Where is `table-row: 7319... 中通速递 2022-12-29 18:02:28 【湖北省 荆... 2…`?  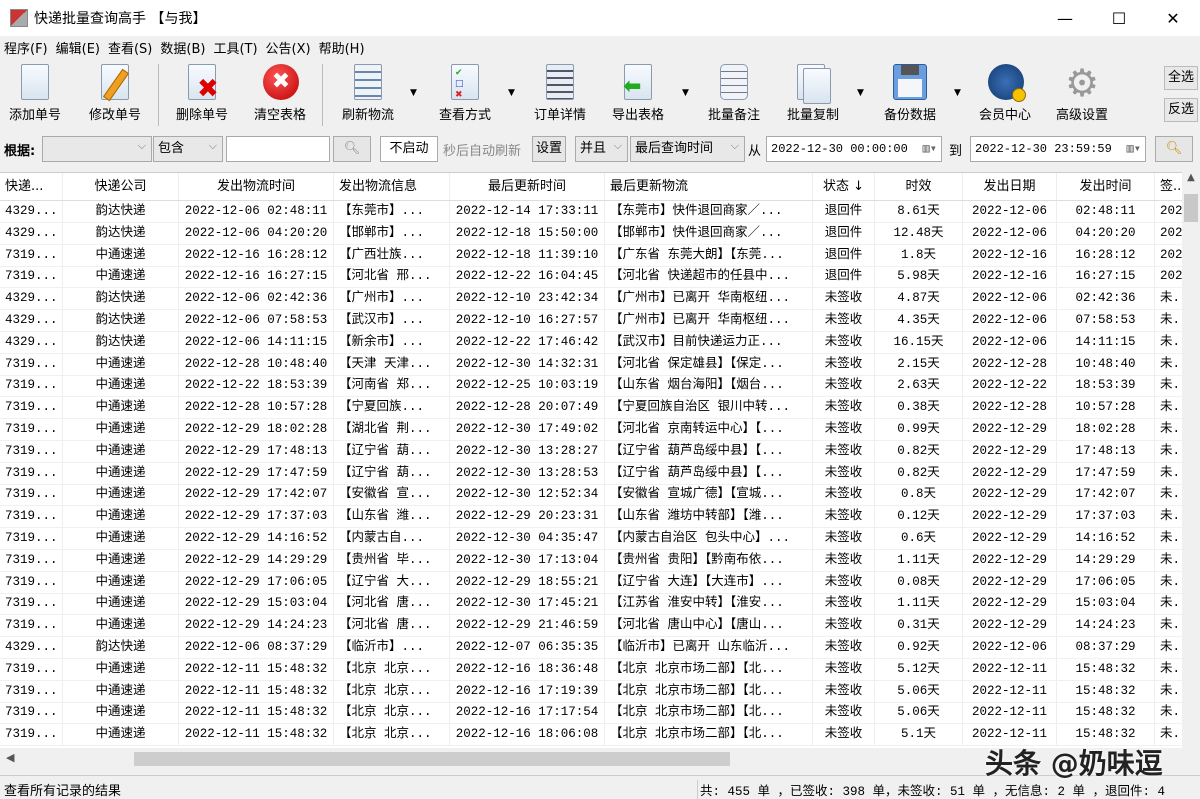 table-row: 7319... 中通速递 2022-12-29 18:02:28 【湖北省 荆... 2… is located at coordinates (591, 430).